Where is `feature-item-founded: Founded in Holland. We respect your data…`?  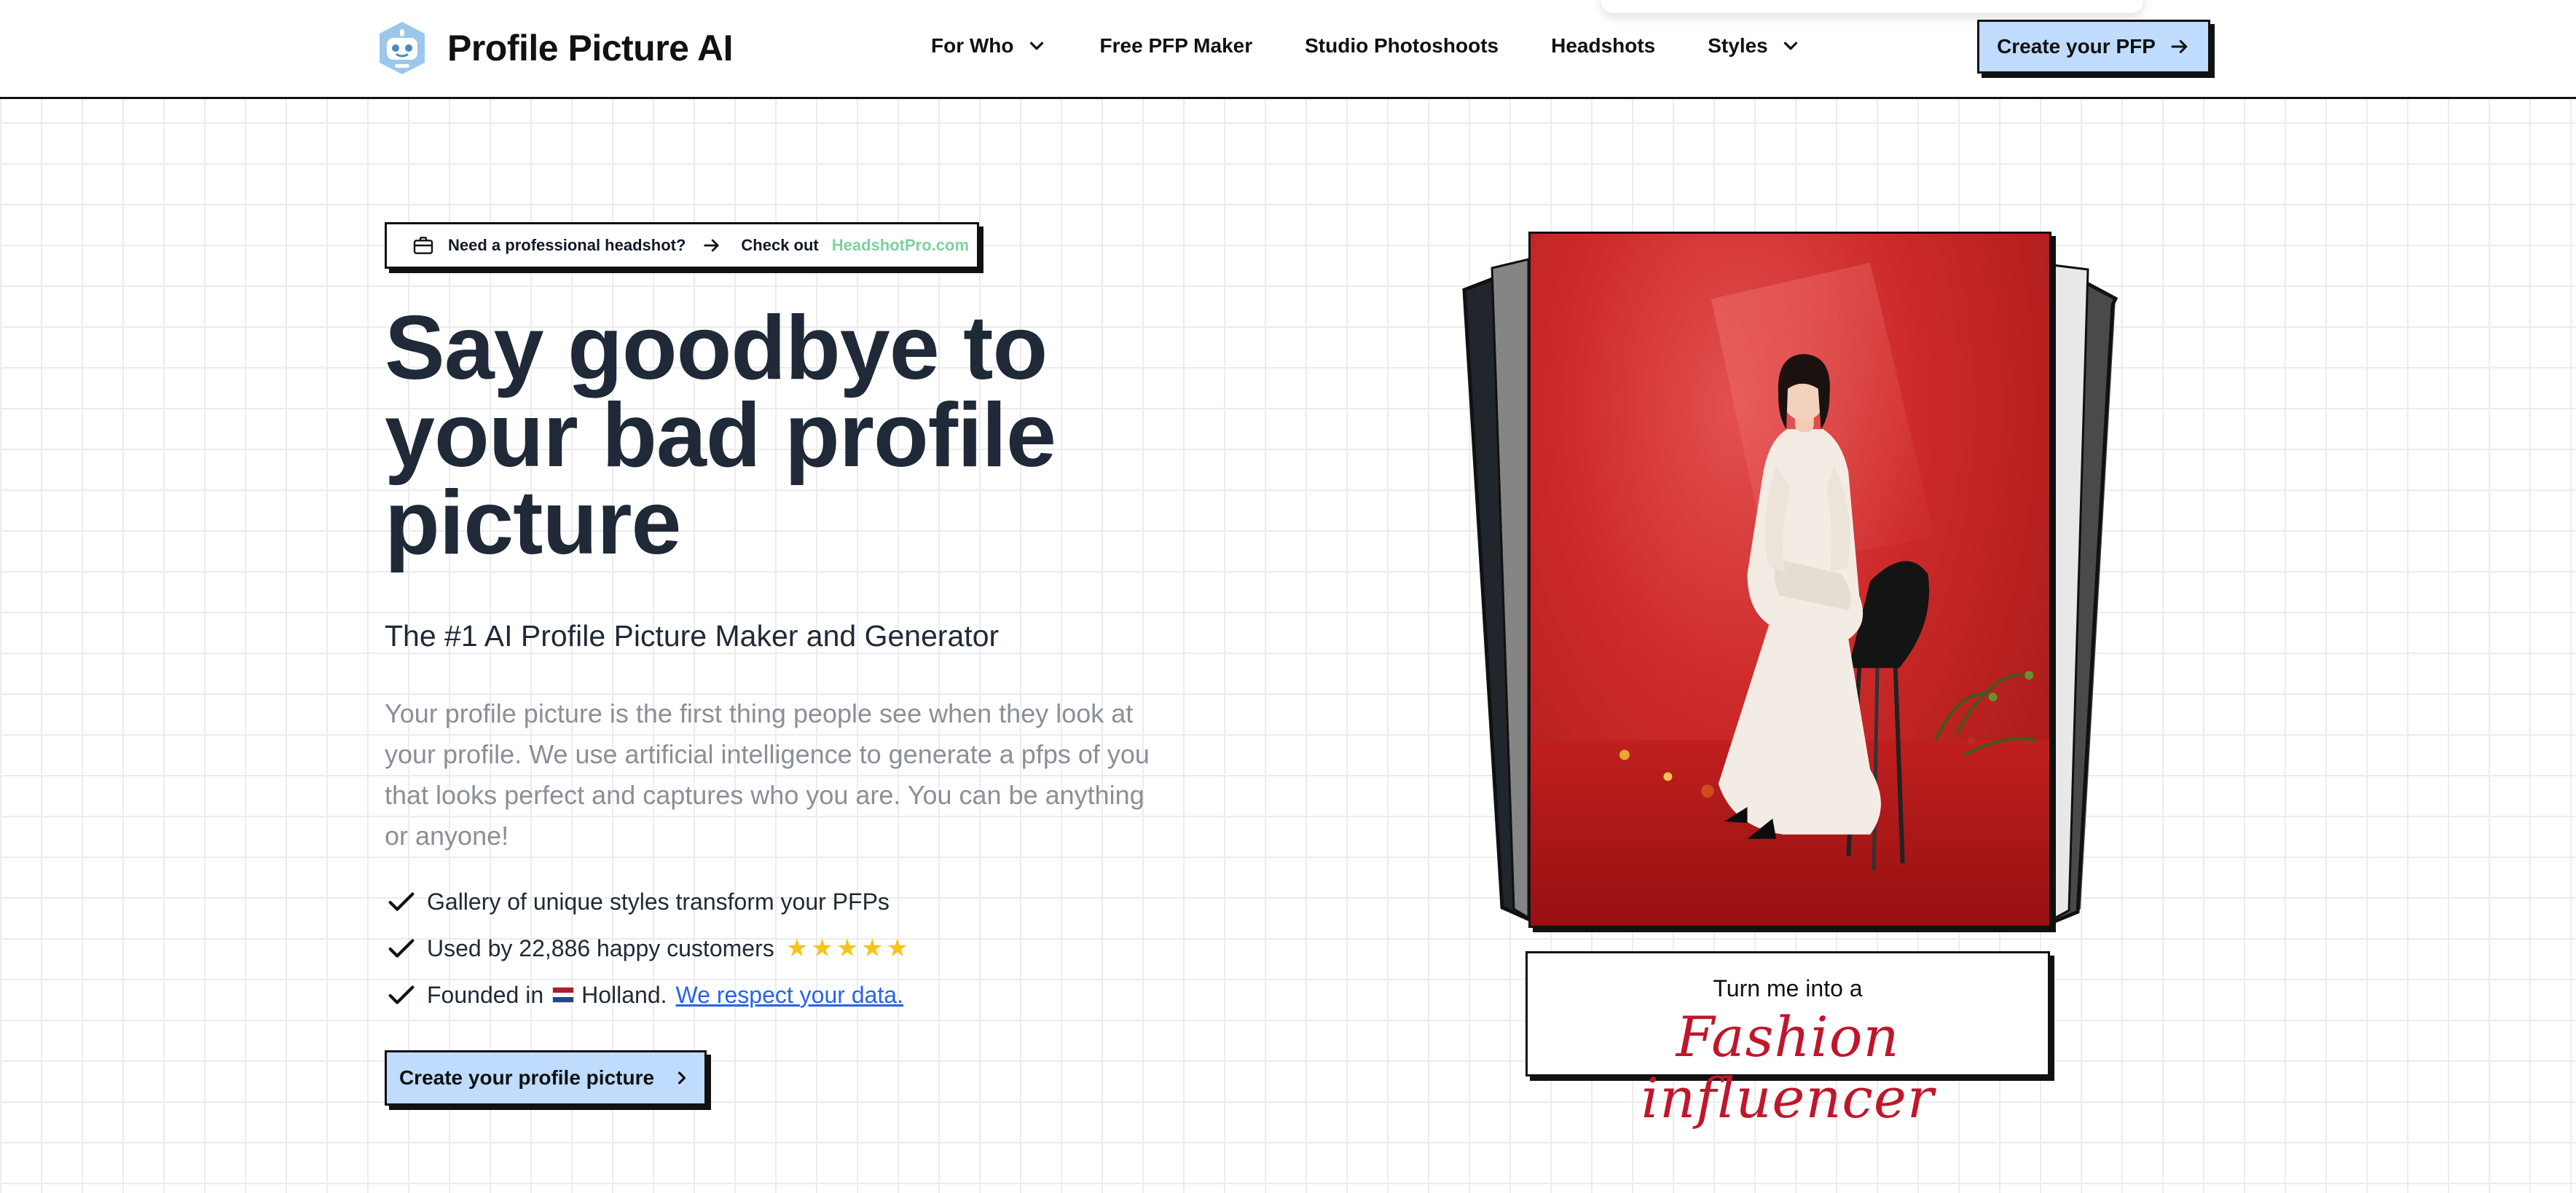
feature-item-founded: Founded in Holland. We respect your data… is located at coordinates (785, 995).